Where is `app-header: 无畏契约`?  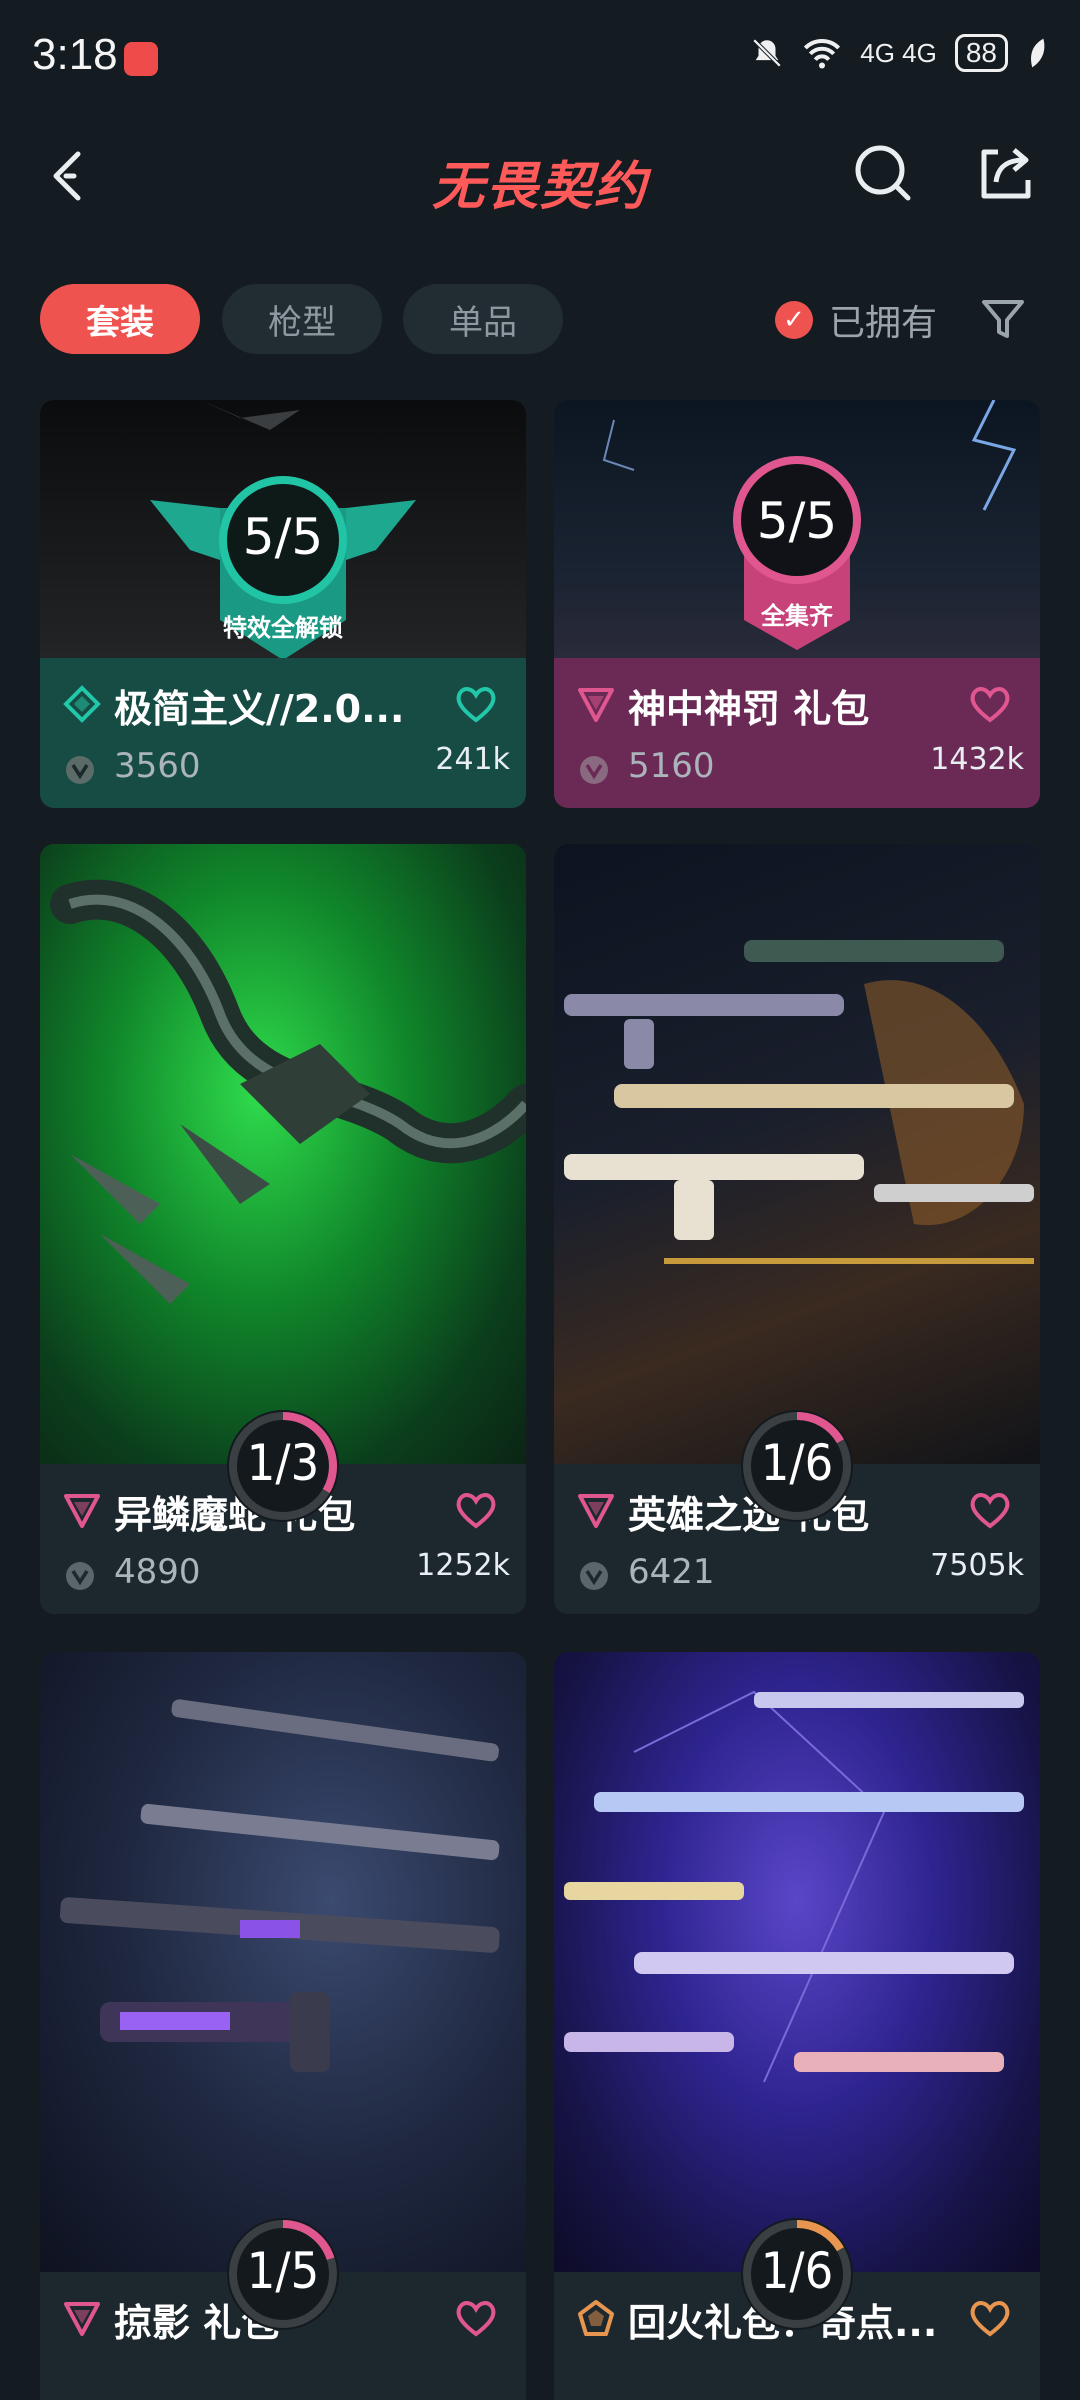
app-header: 无畏契约 is located at coordinates (540, 175).